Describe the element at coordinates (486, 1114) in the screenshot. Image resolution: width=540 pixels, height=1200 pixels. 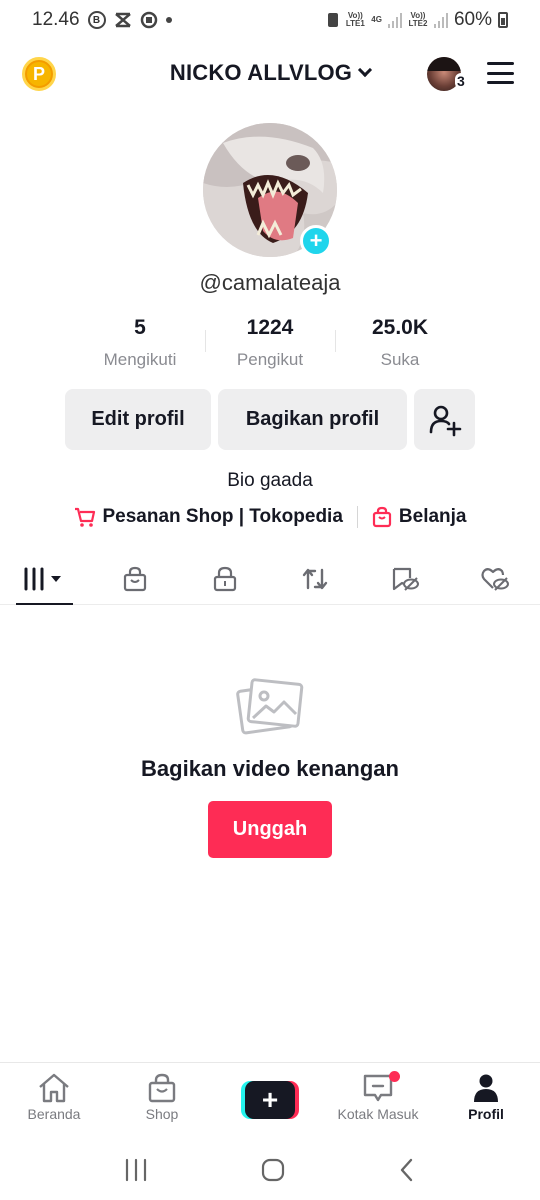
I see `nav-profile-label: Profil` at that location.